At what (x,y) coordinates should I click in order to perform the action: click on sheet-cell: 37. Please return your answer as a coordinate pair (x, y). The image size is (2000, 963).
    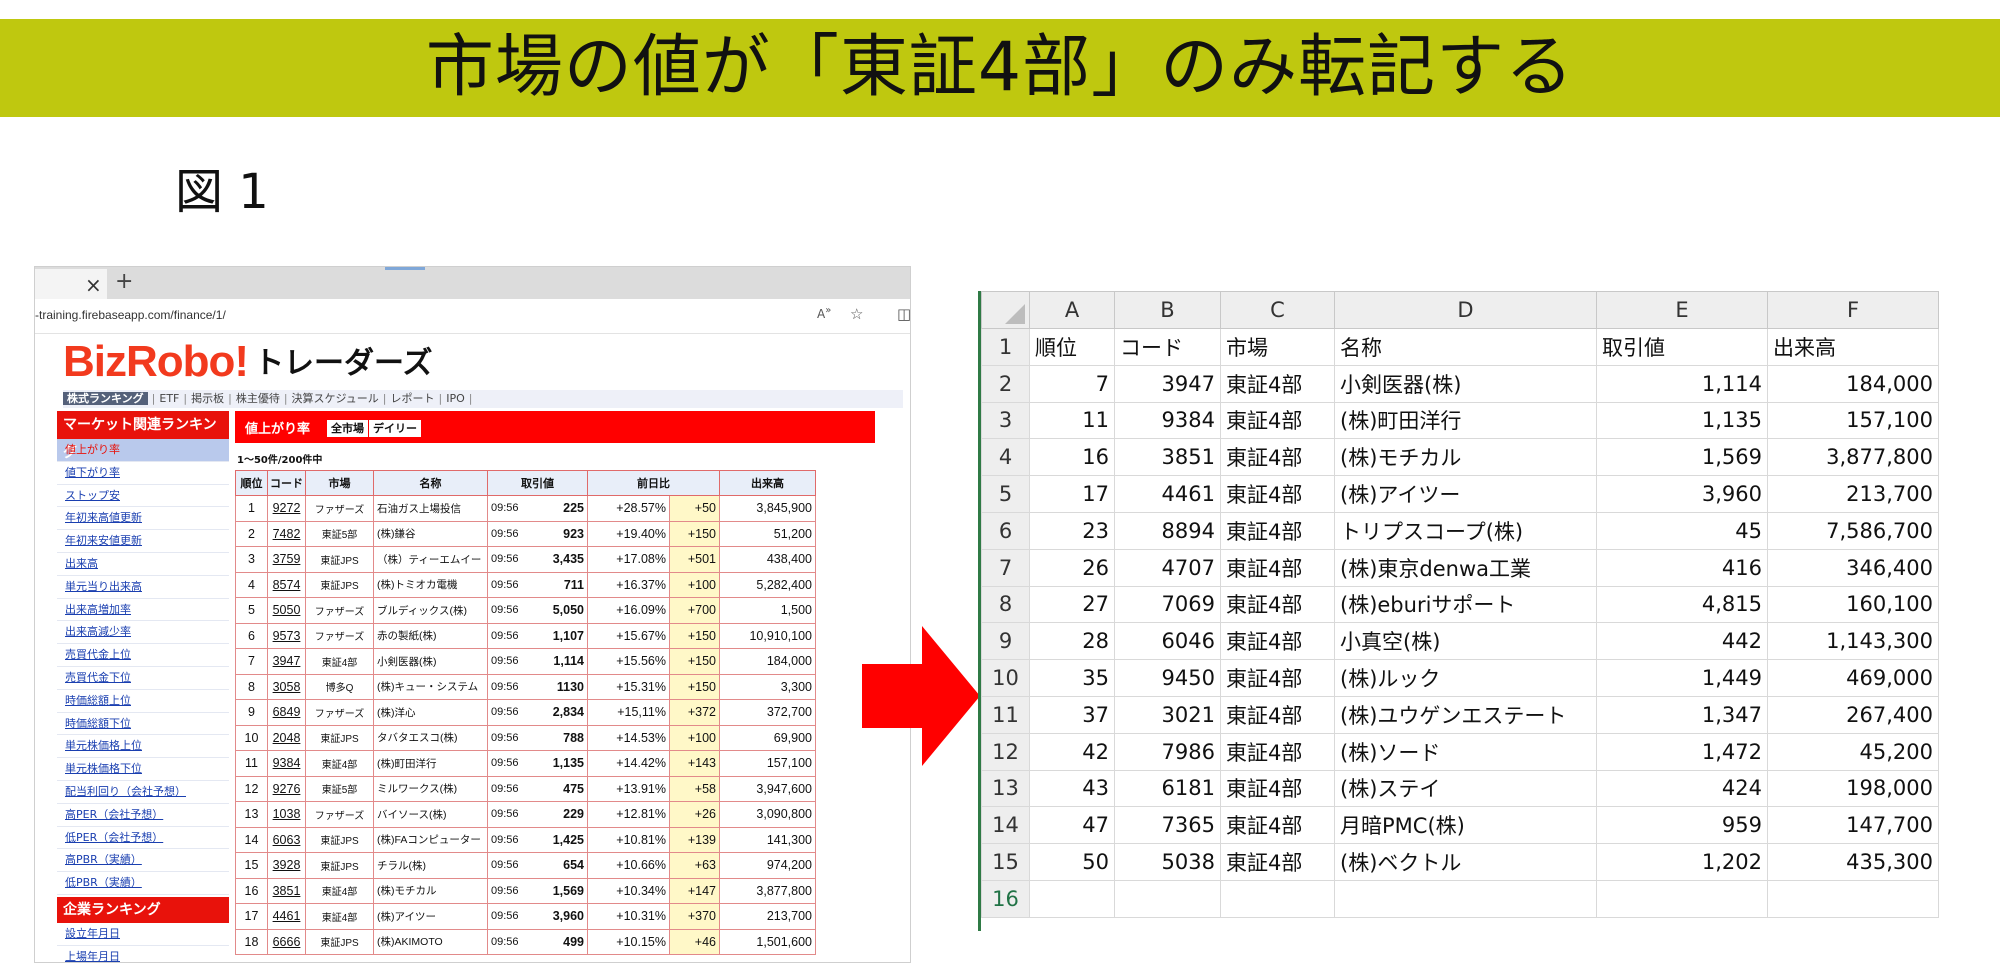
    Looking at the image, I should click on (1072, 714).